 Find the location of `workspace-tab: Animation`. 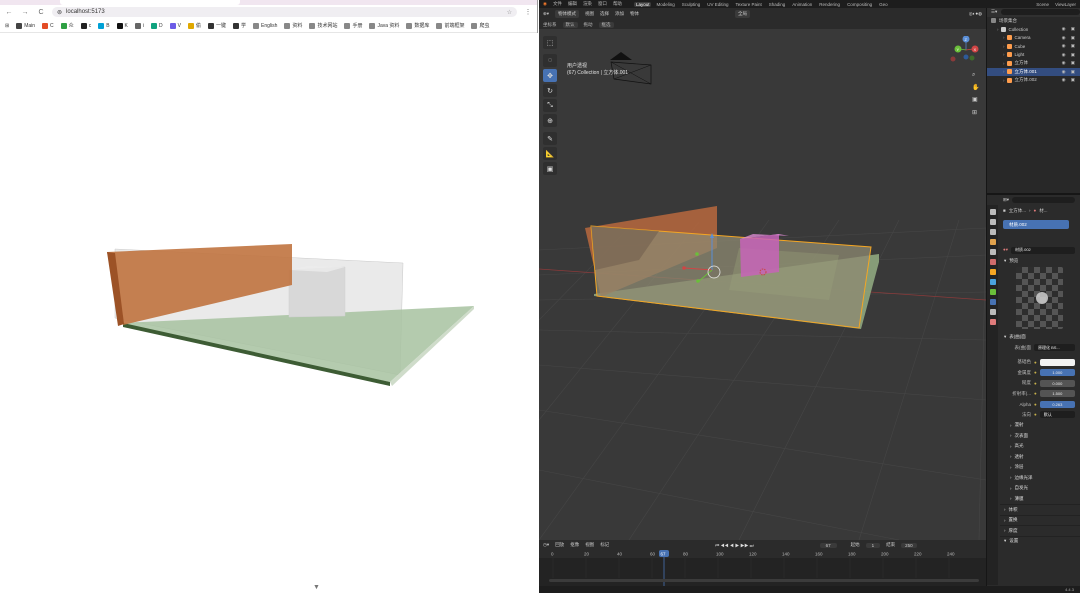

workspace-tab: Animation is located at coordinates (802, 4).